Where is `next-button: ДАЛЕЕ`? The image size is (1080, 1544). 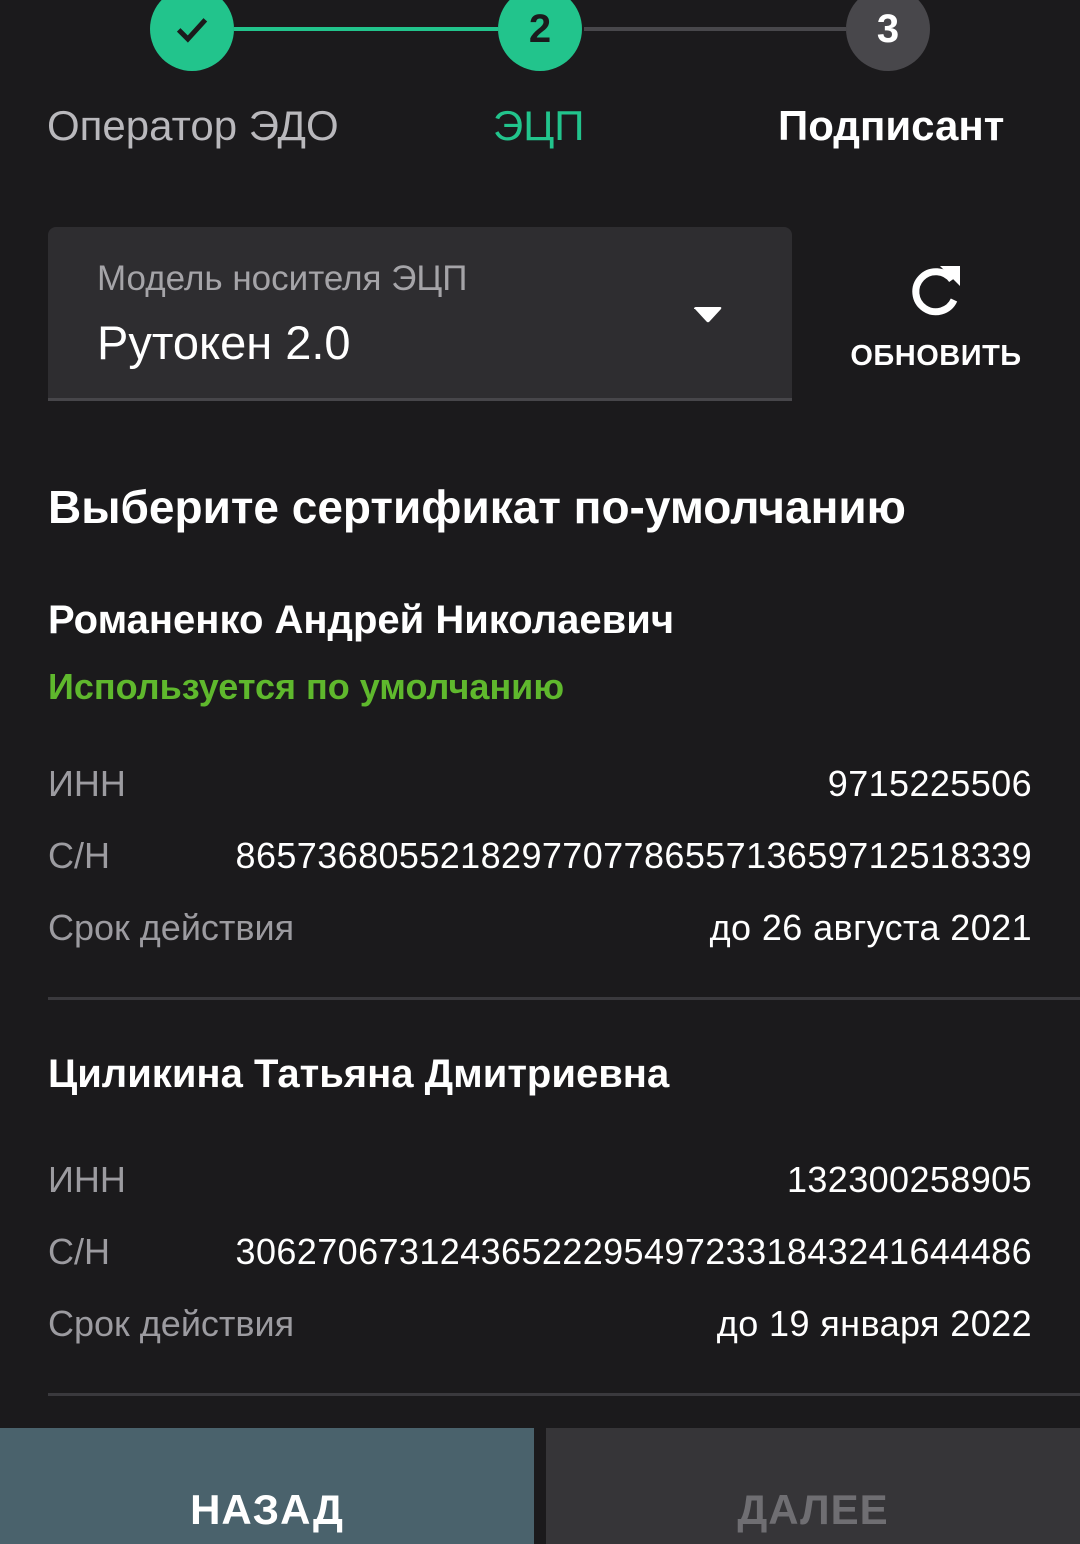 next-button: ДАЛЕЕ is located at coordinates (813, 1486).